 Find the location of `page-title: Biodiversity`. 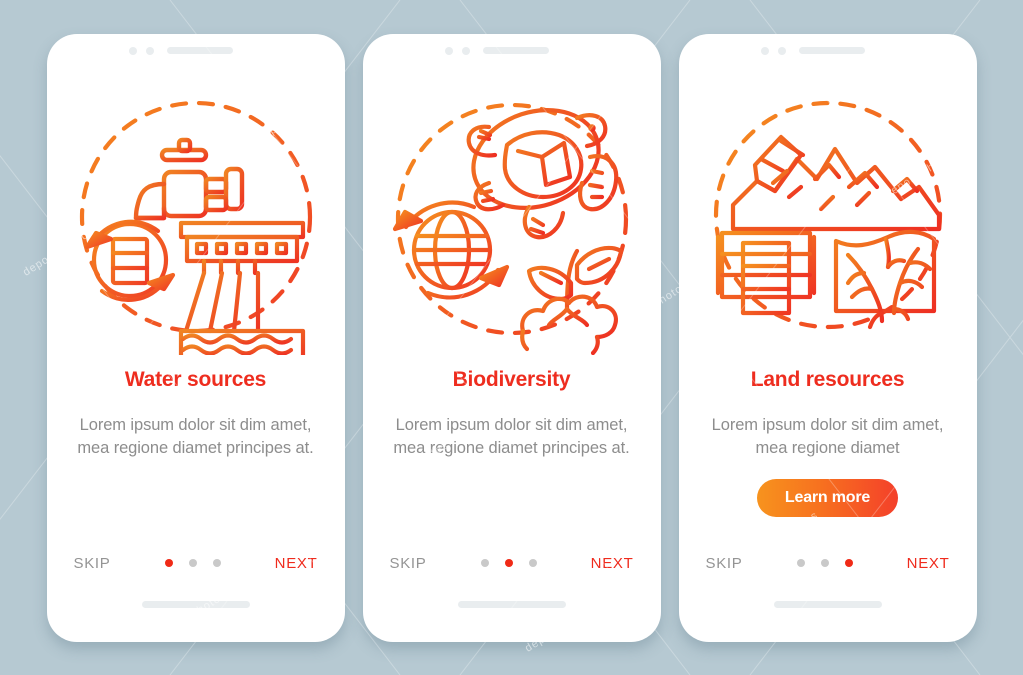

page-title: Biodiversity is located at coordinates (511, 379).